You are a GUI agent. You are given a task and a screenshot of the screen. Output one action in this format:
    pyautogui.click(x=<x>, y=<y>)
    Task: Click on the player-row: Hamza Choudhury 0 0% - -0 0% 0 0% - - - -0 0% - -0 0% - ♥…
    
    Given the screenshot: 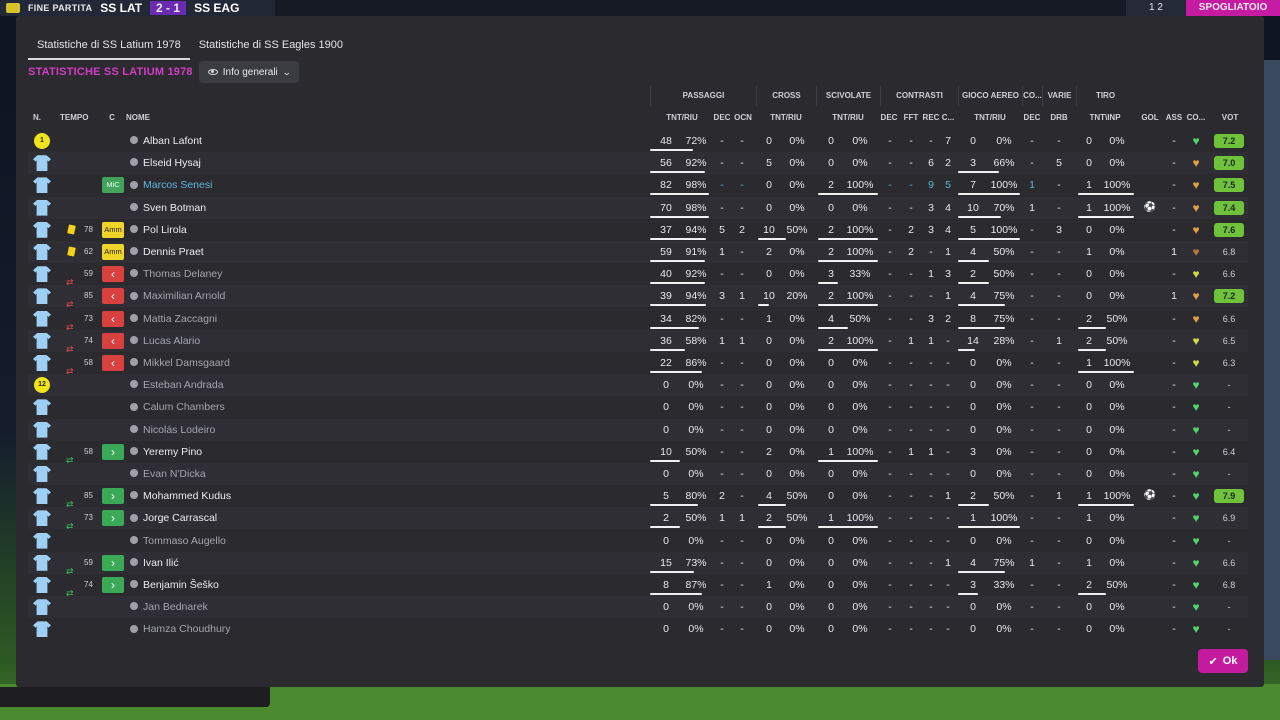 What is the action you would take?
    pyautogui.click(x=638, y=629)
    